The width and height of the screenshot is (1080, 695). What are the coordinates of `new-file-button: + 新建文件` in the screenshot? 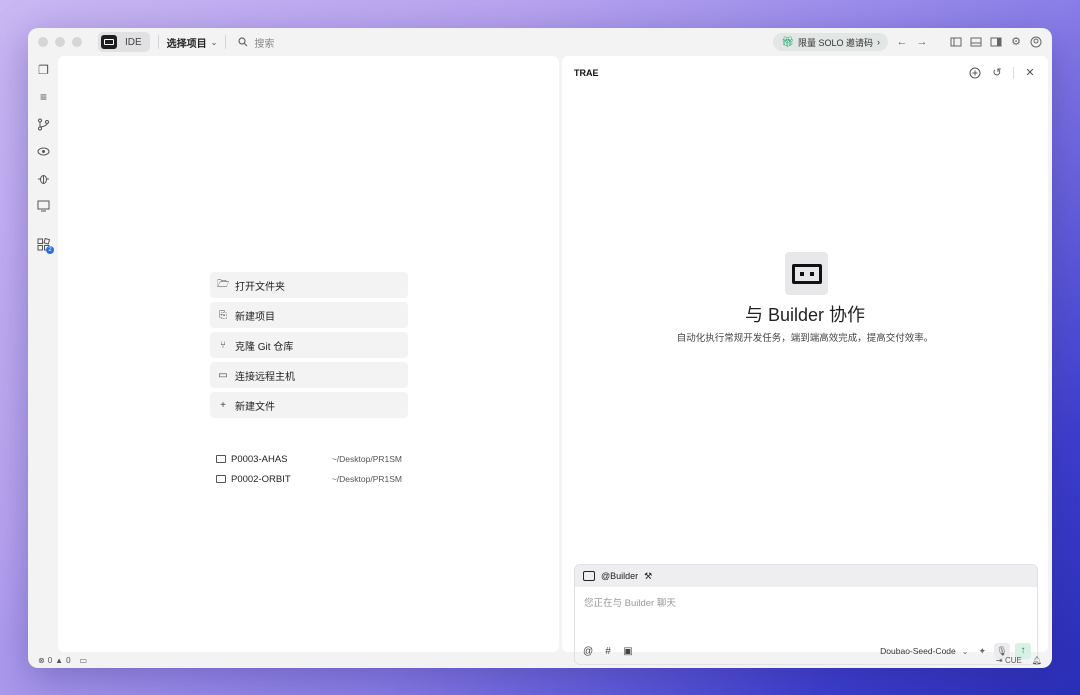 It's located at (309, 405).